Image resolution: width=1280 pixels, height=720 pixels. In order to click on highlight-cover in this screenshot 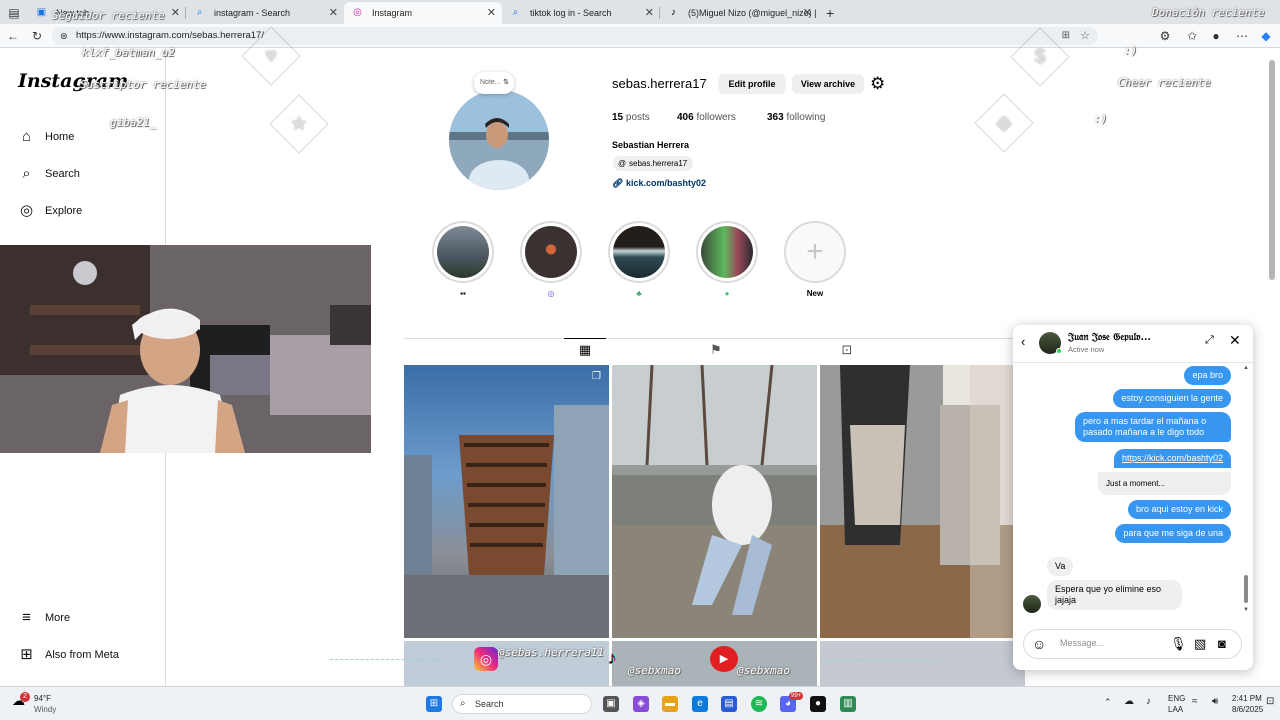, I will do `click(727, 252)`.